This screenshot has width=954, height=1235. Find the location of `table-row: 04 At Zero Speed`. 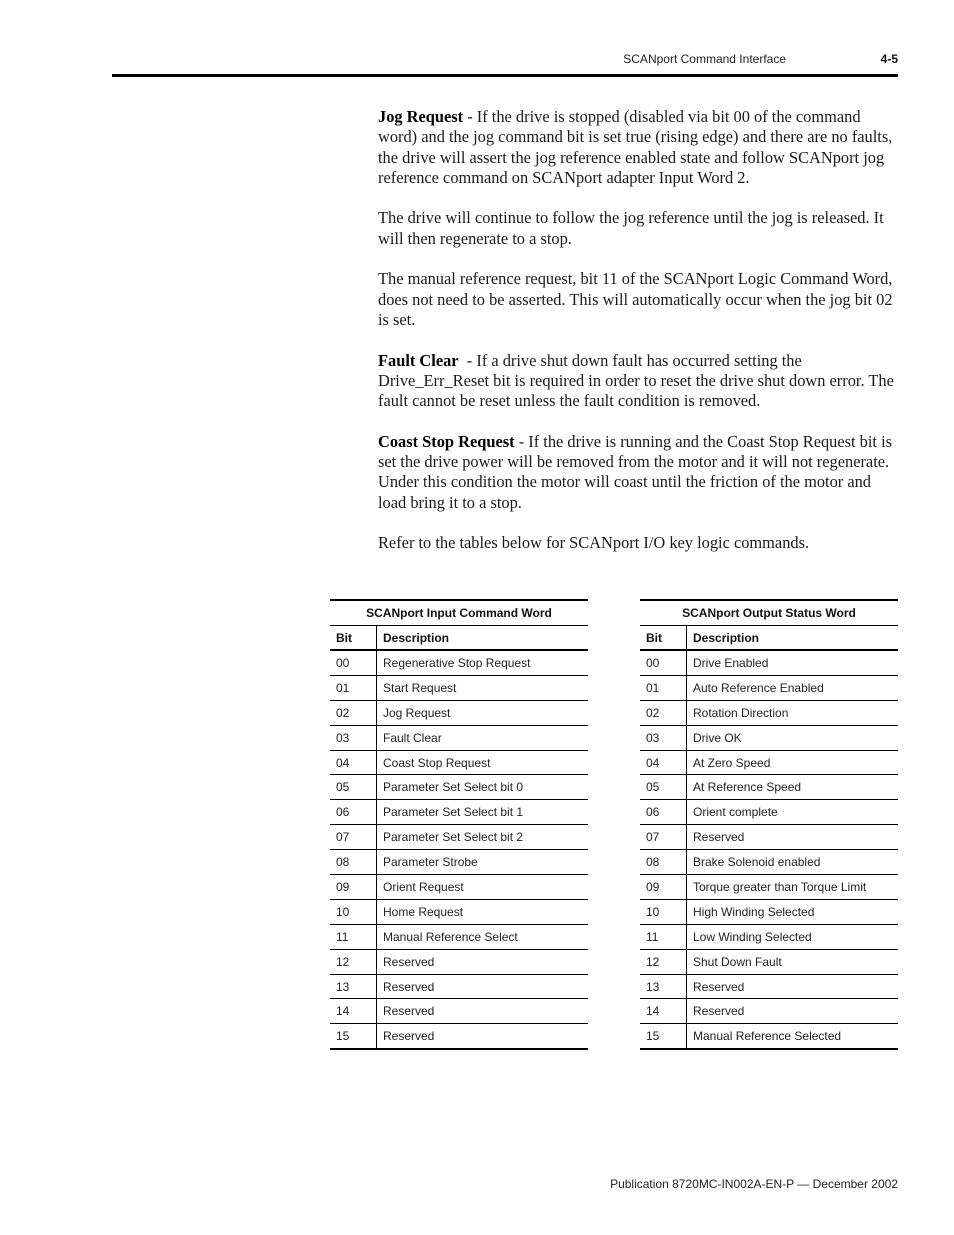

table-row: 04 At Zero Speed is located at coordinates (769, 763).